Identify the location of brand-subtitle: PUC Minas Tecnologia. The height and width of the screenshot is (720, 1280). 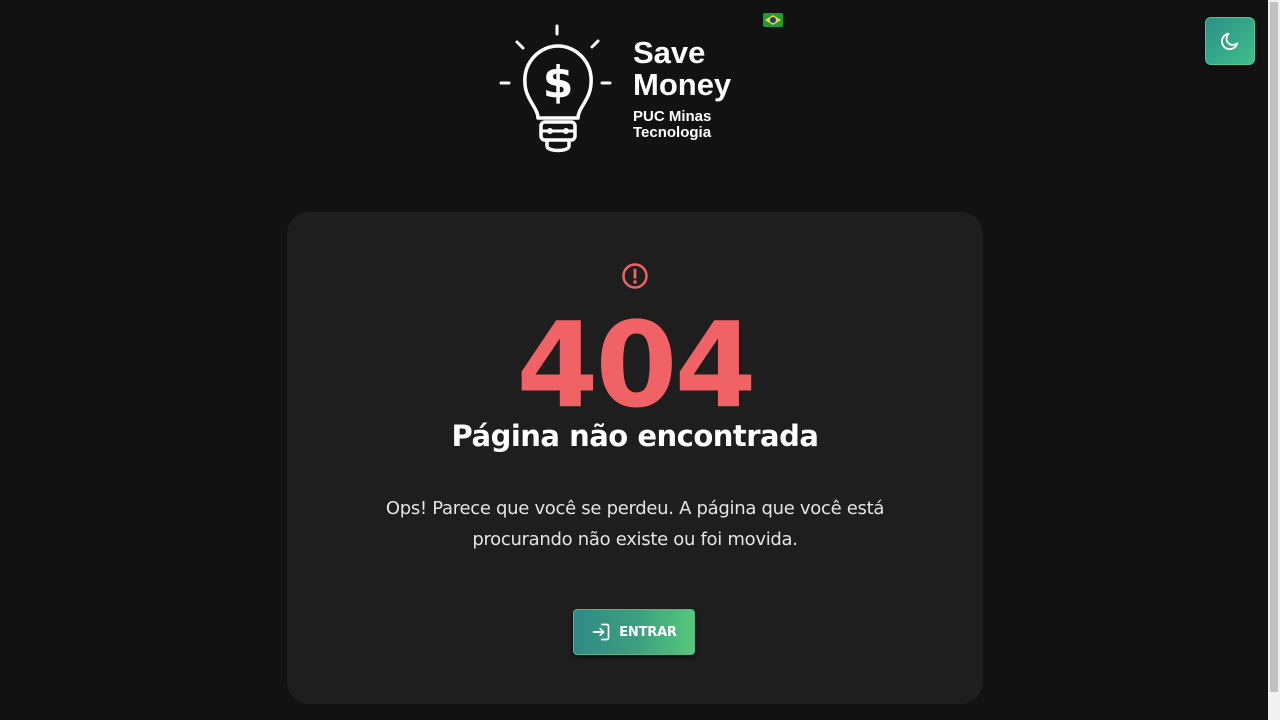
(672, 124).